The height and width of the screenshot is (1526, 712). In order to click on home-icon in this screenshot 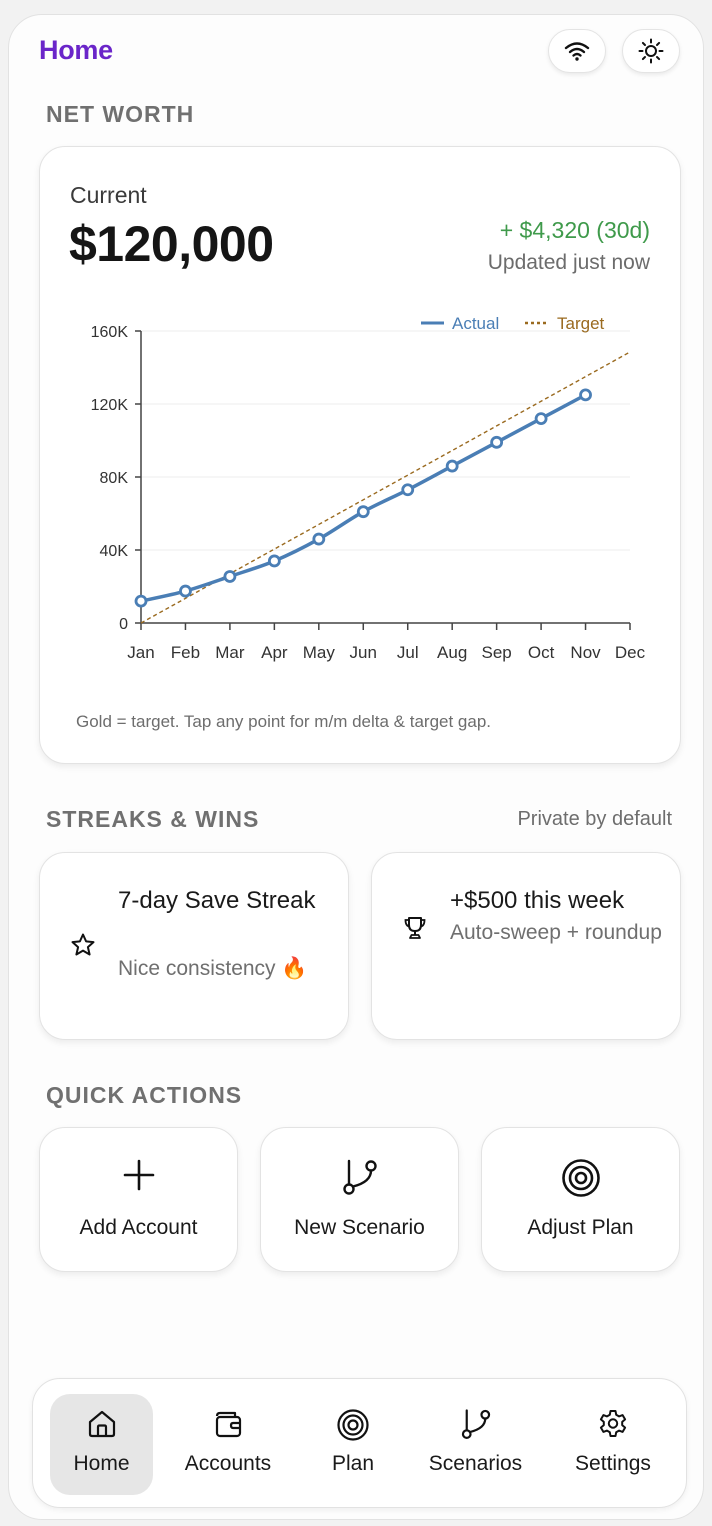, I will do `click(101, 1424)`.